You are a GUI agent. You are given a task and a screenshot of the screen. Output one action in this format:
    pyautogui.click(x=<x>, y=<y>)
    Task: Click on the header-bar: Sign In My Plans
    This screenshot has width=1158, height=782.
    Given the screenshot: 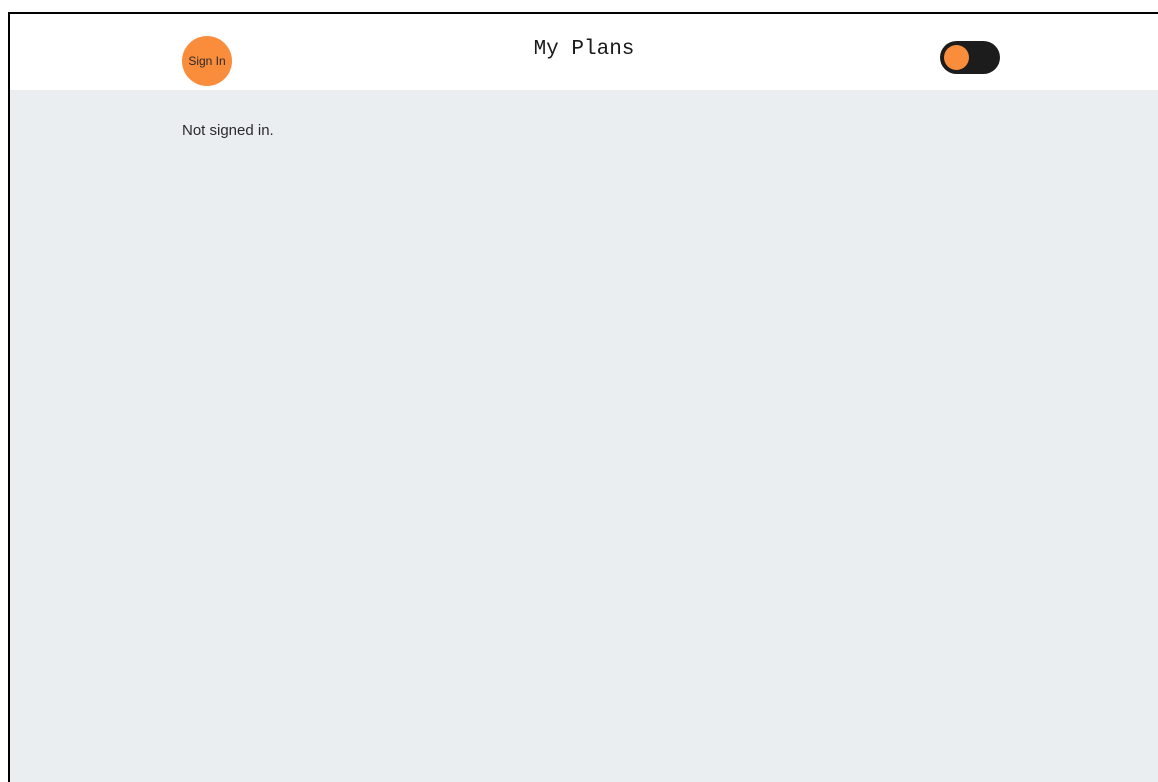 What is the action you would take?
    pyautogui.click(x=584, y=52)
    